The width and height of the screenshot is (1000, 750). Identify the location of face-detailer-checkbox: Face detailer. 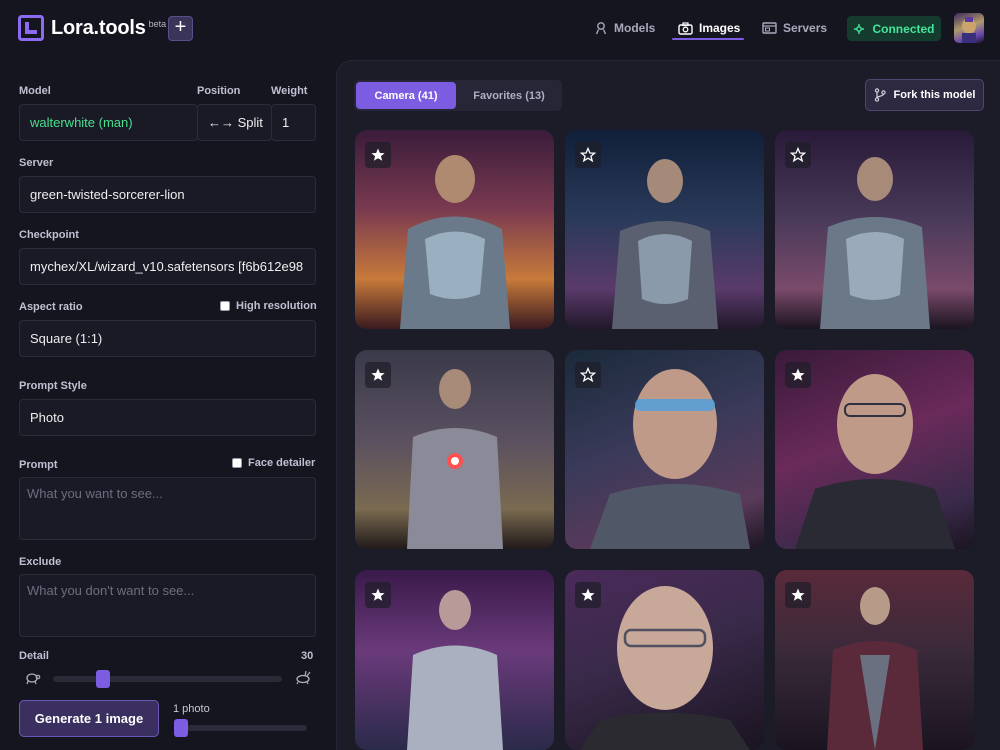
(273, 463).